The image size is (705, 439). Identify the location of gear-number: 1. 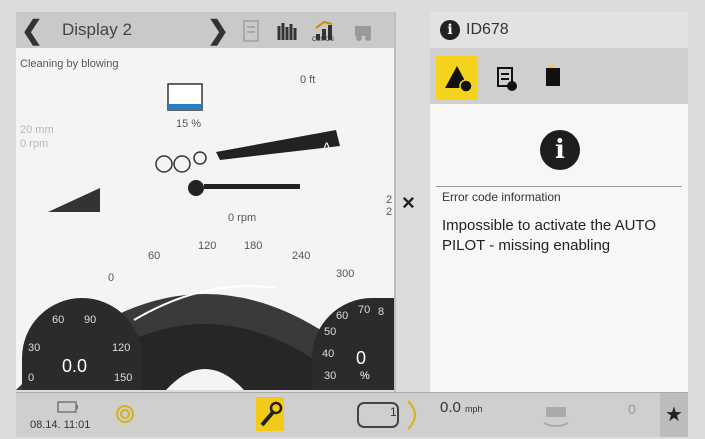
(393, 412).